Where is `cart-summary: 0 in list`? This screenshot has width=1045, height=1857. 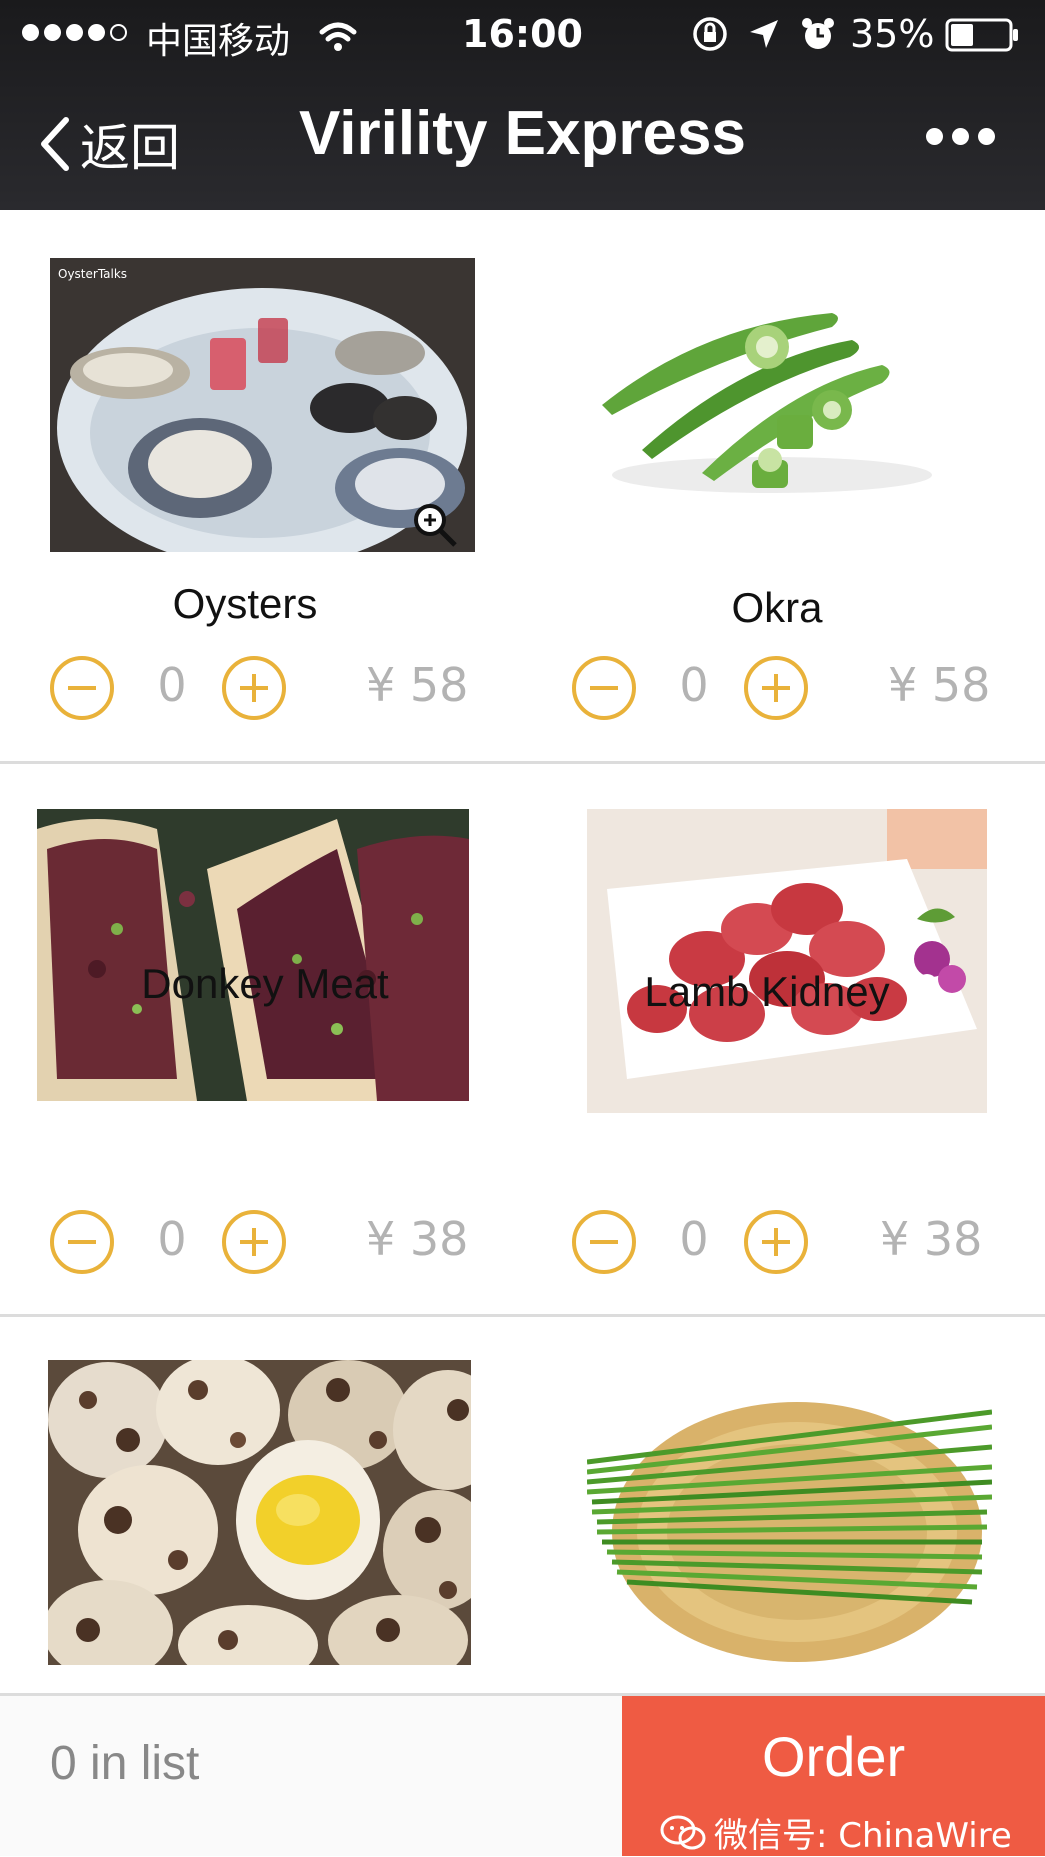 cart-summary: 0 in list is located at coordinates (125, 1763).